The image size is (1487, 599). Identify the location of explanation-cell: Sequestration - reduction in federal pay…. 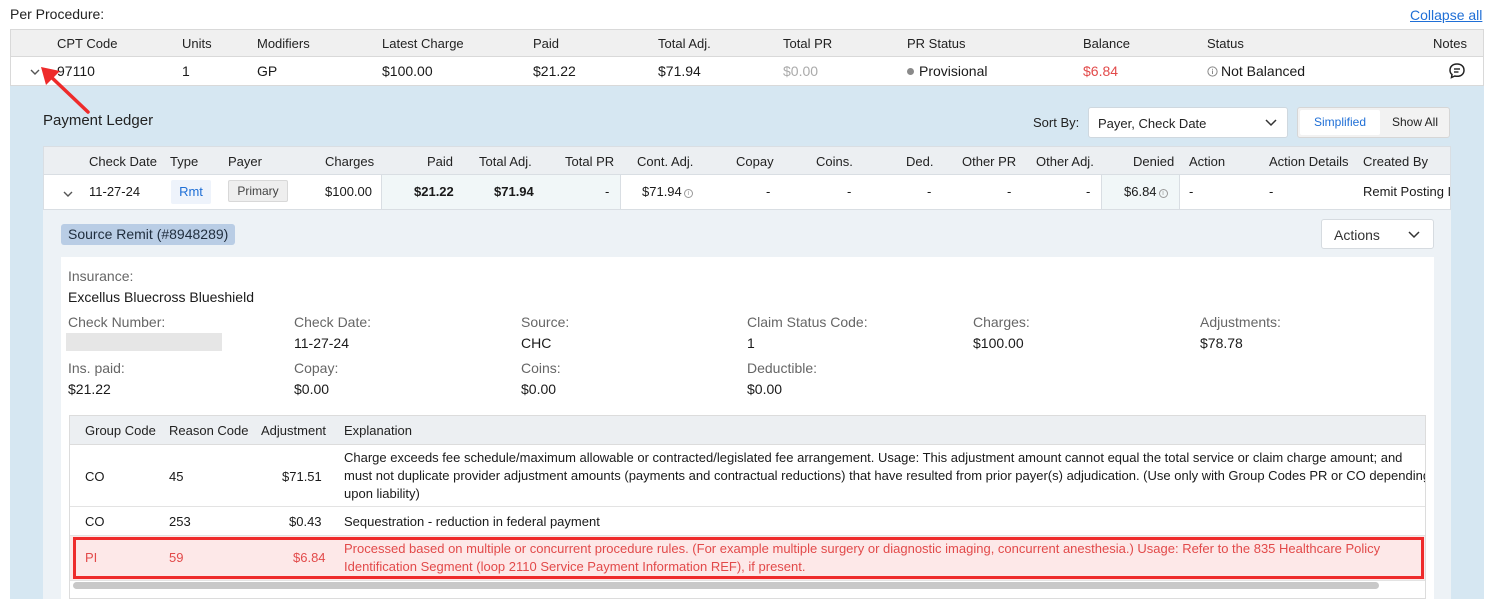
(472, 521).